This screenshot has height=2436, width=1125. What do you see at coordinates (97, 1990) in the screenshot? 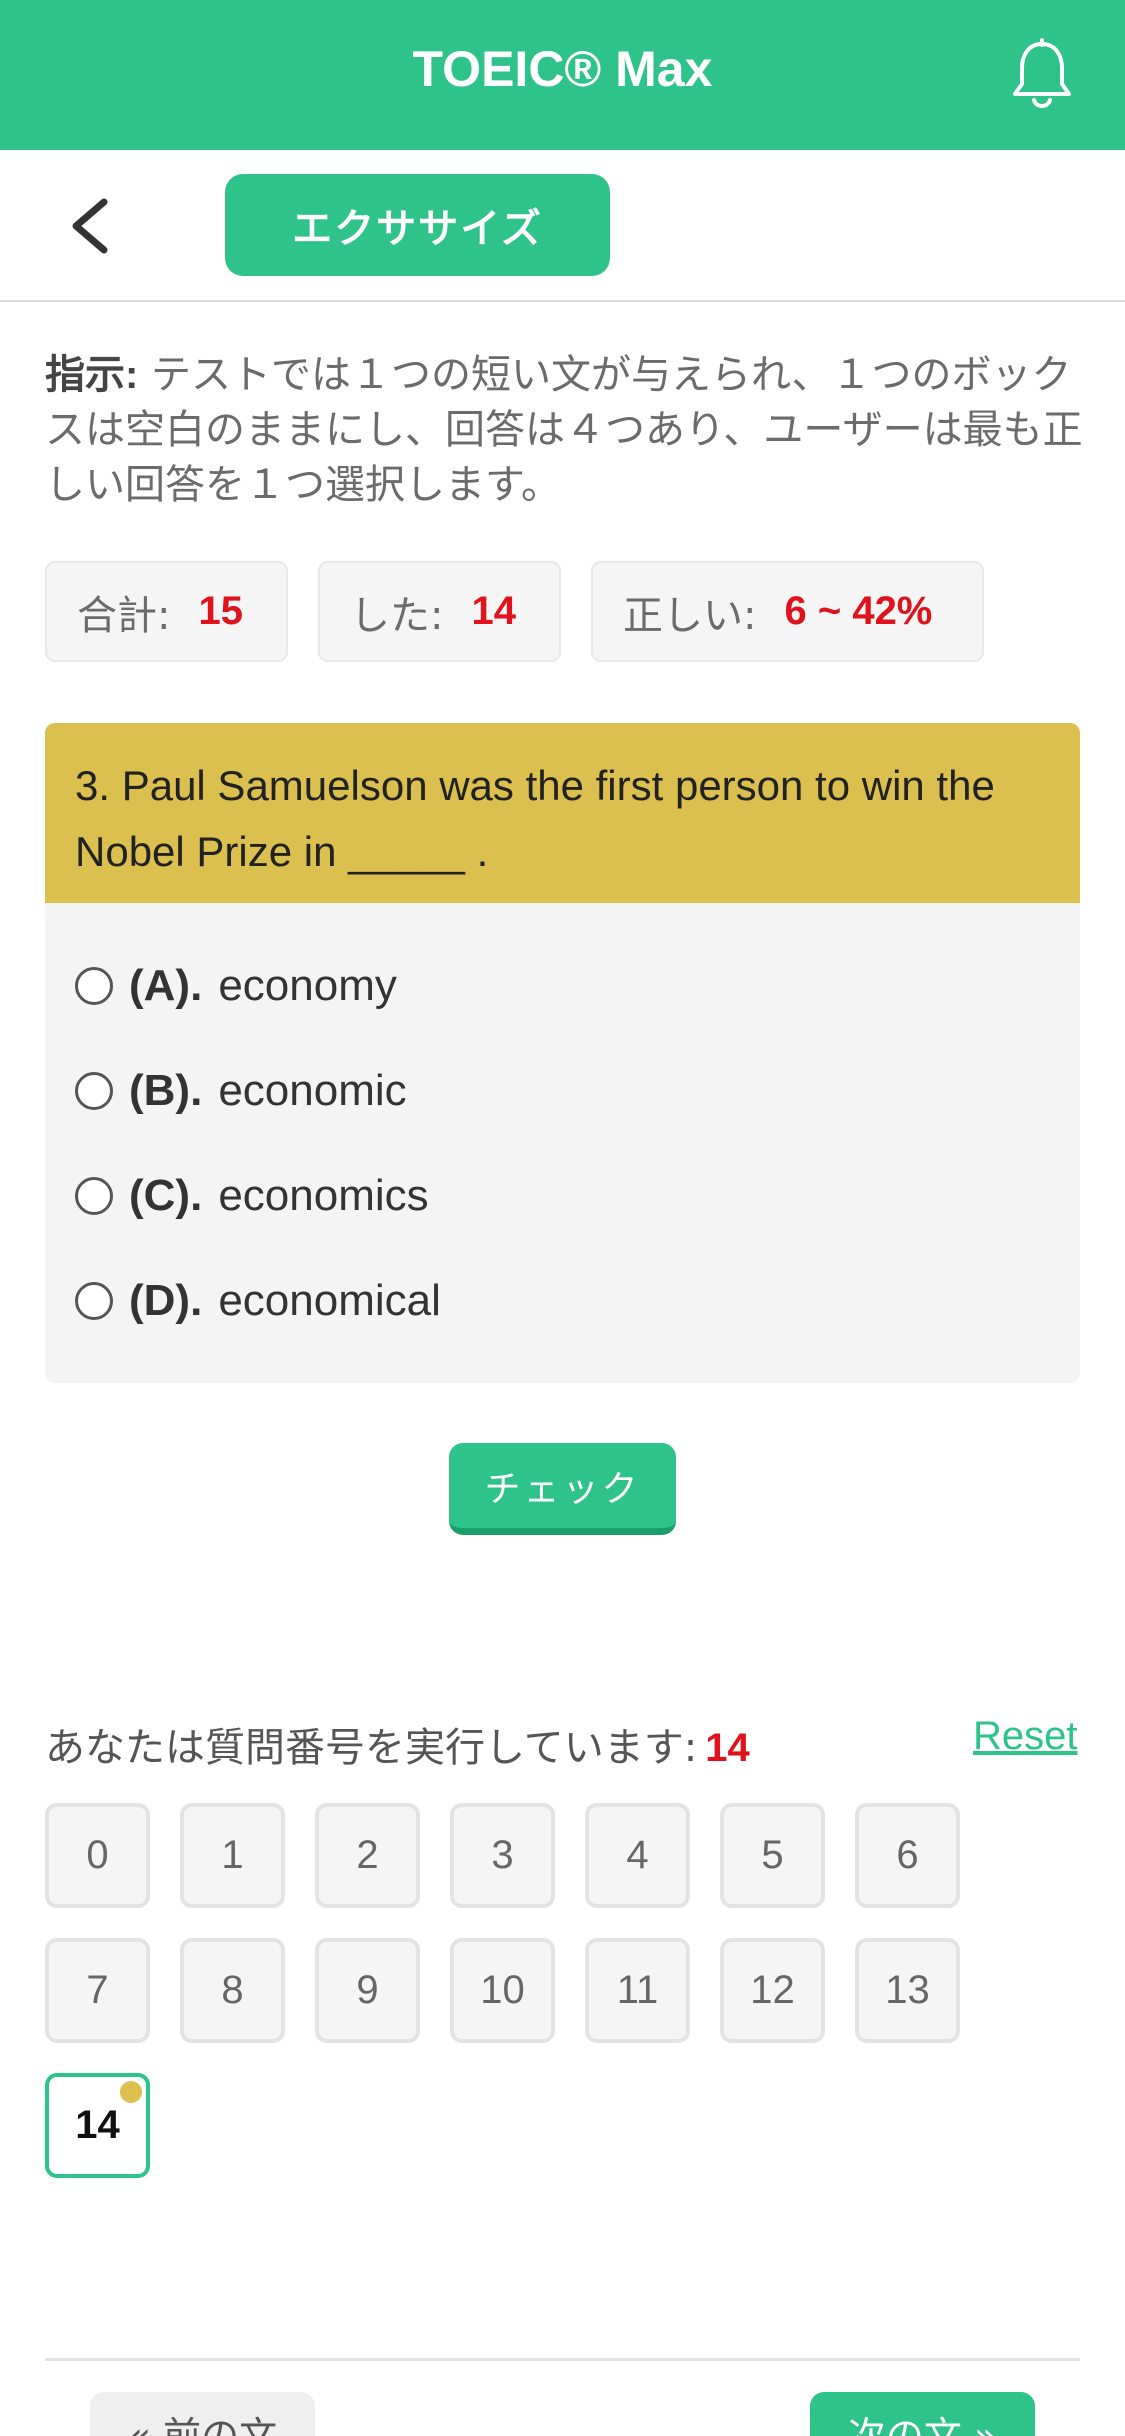
I see `question-number-button: 7` at bounding box center [97, 1990].